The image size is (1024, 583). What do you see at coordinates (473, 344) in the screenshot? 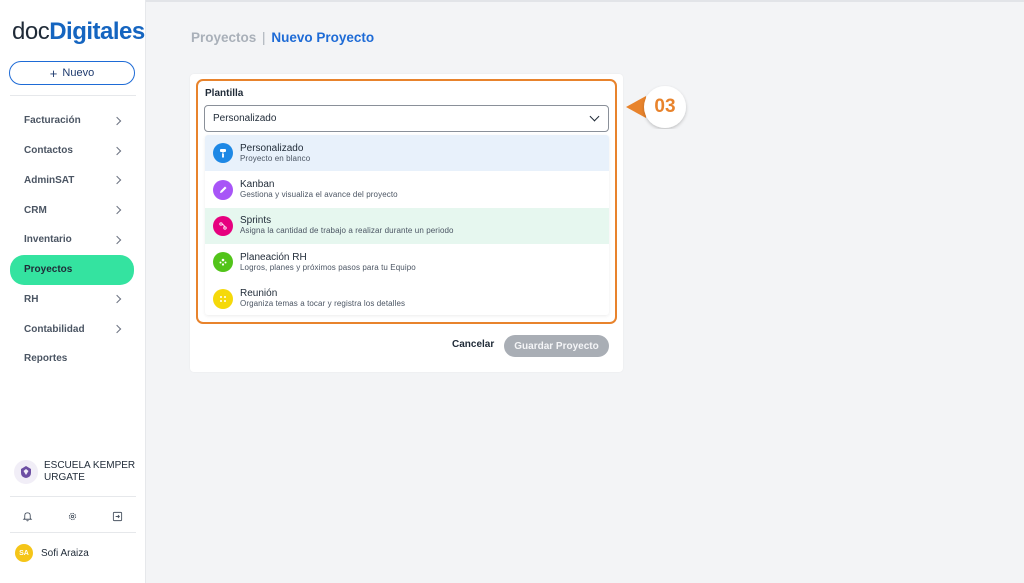
I see `cancel-button: Cancelar` at bounding box center [473, 344].